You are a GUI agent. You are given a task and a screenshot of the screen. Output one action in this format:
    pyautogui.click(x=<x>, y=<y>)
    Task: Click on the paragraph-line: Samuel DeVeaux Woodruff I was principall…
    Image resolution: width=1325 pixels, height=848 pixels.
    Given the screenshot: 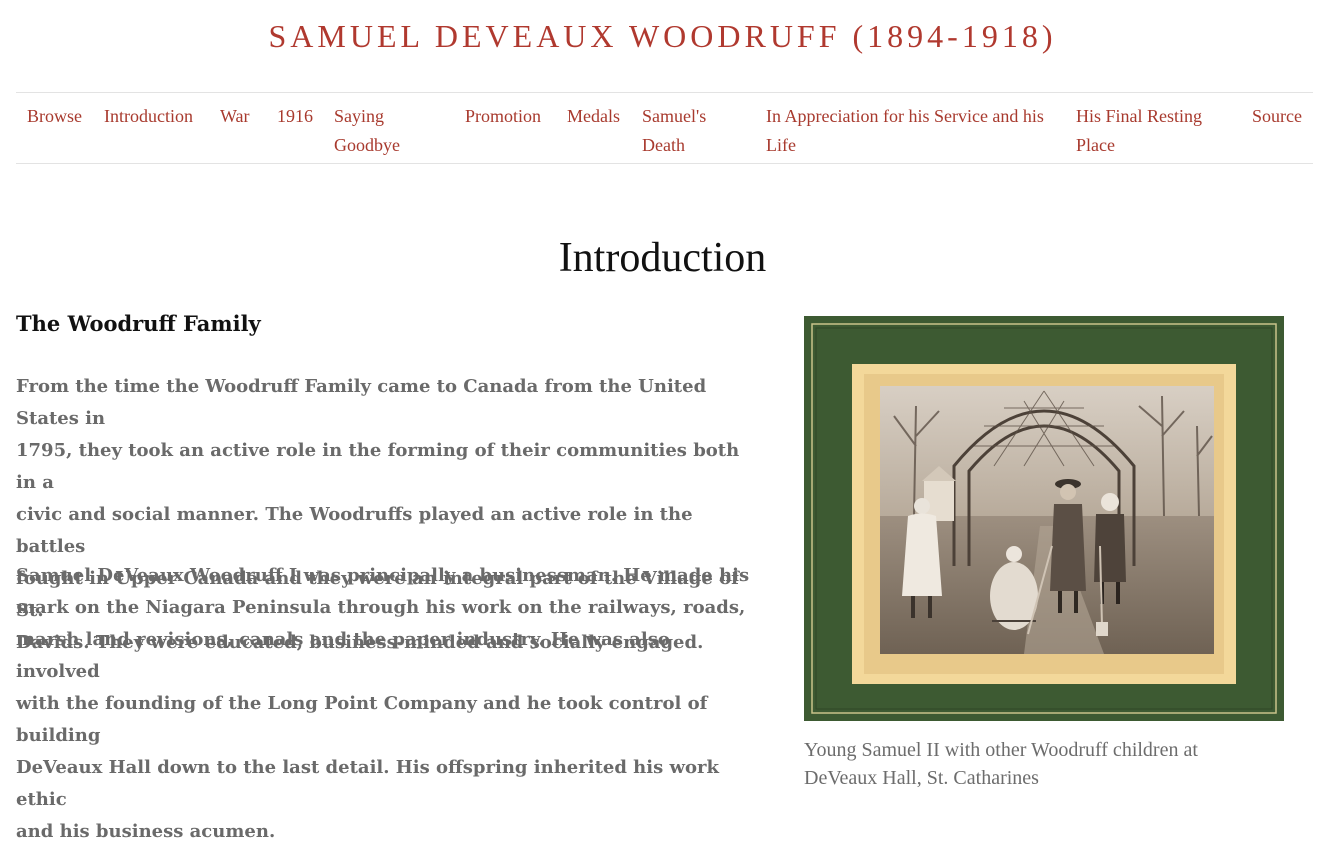 What is the action you would take?
    pyautogui.click(x=383, y=575)
    